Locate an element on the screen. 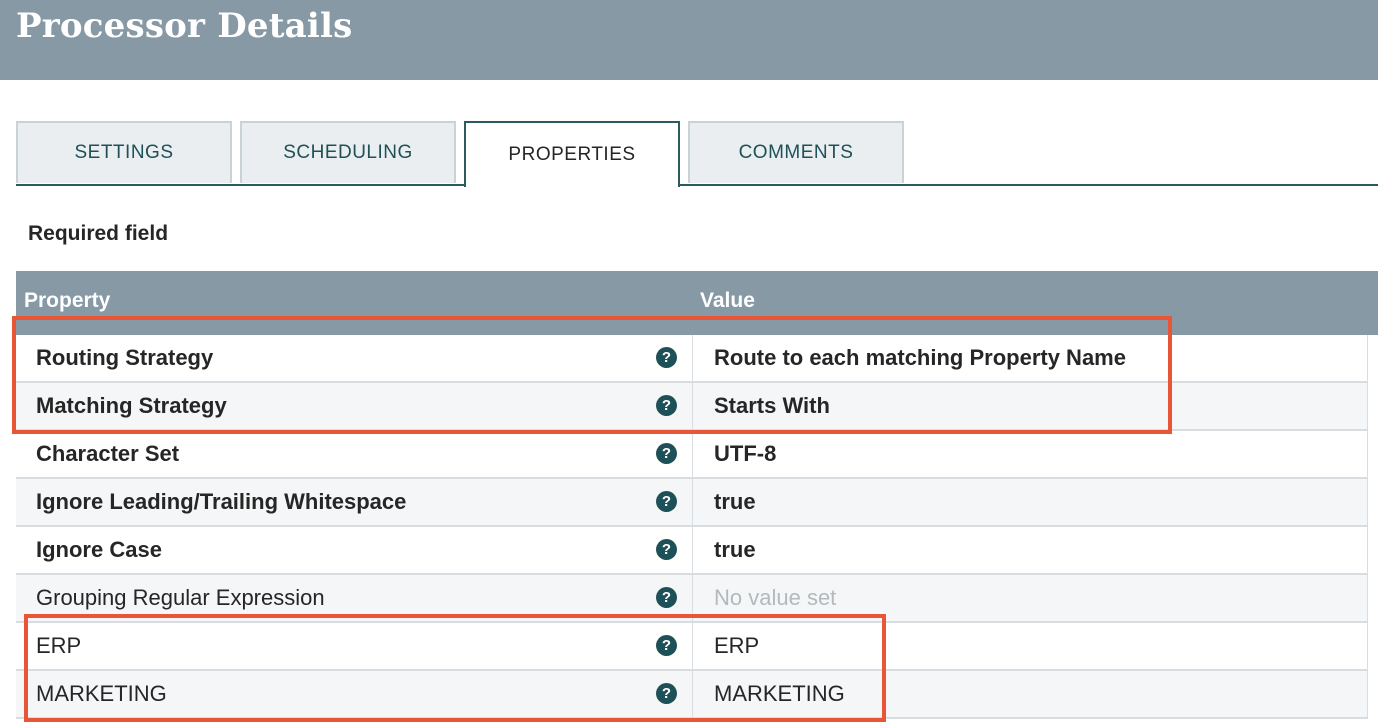  tab-settings: SETTINGS is located at coordinates (124, 152).